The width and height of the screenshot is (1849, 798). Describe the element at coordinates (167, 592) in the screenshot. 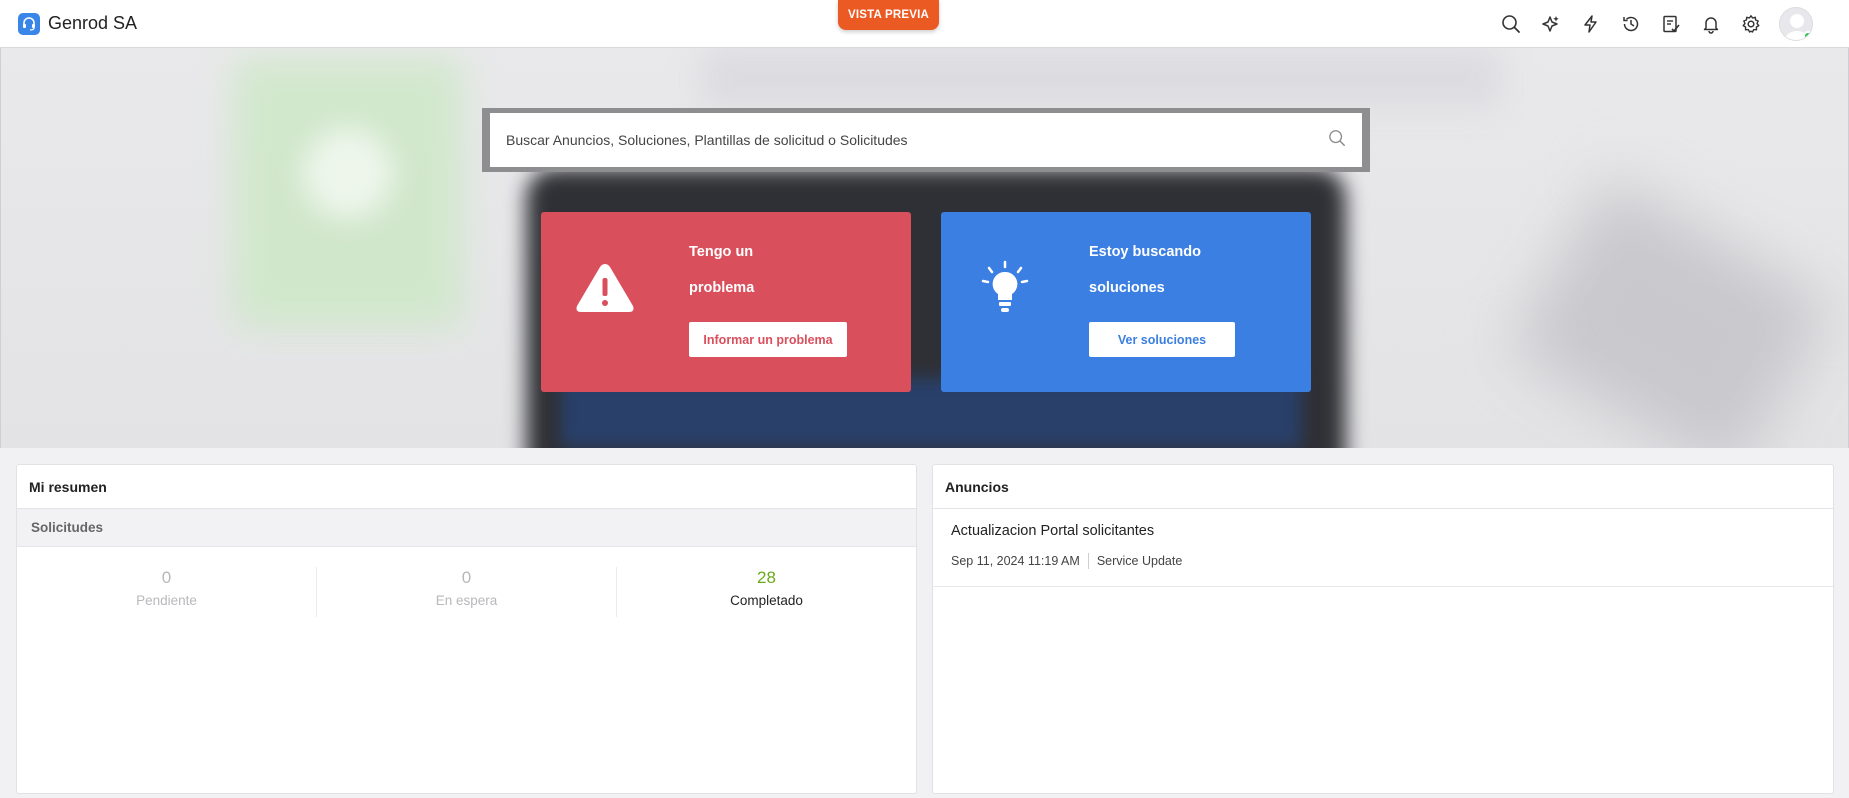

I see `stat-pending: 0 Pendiente` at that location.